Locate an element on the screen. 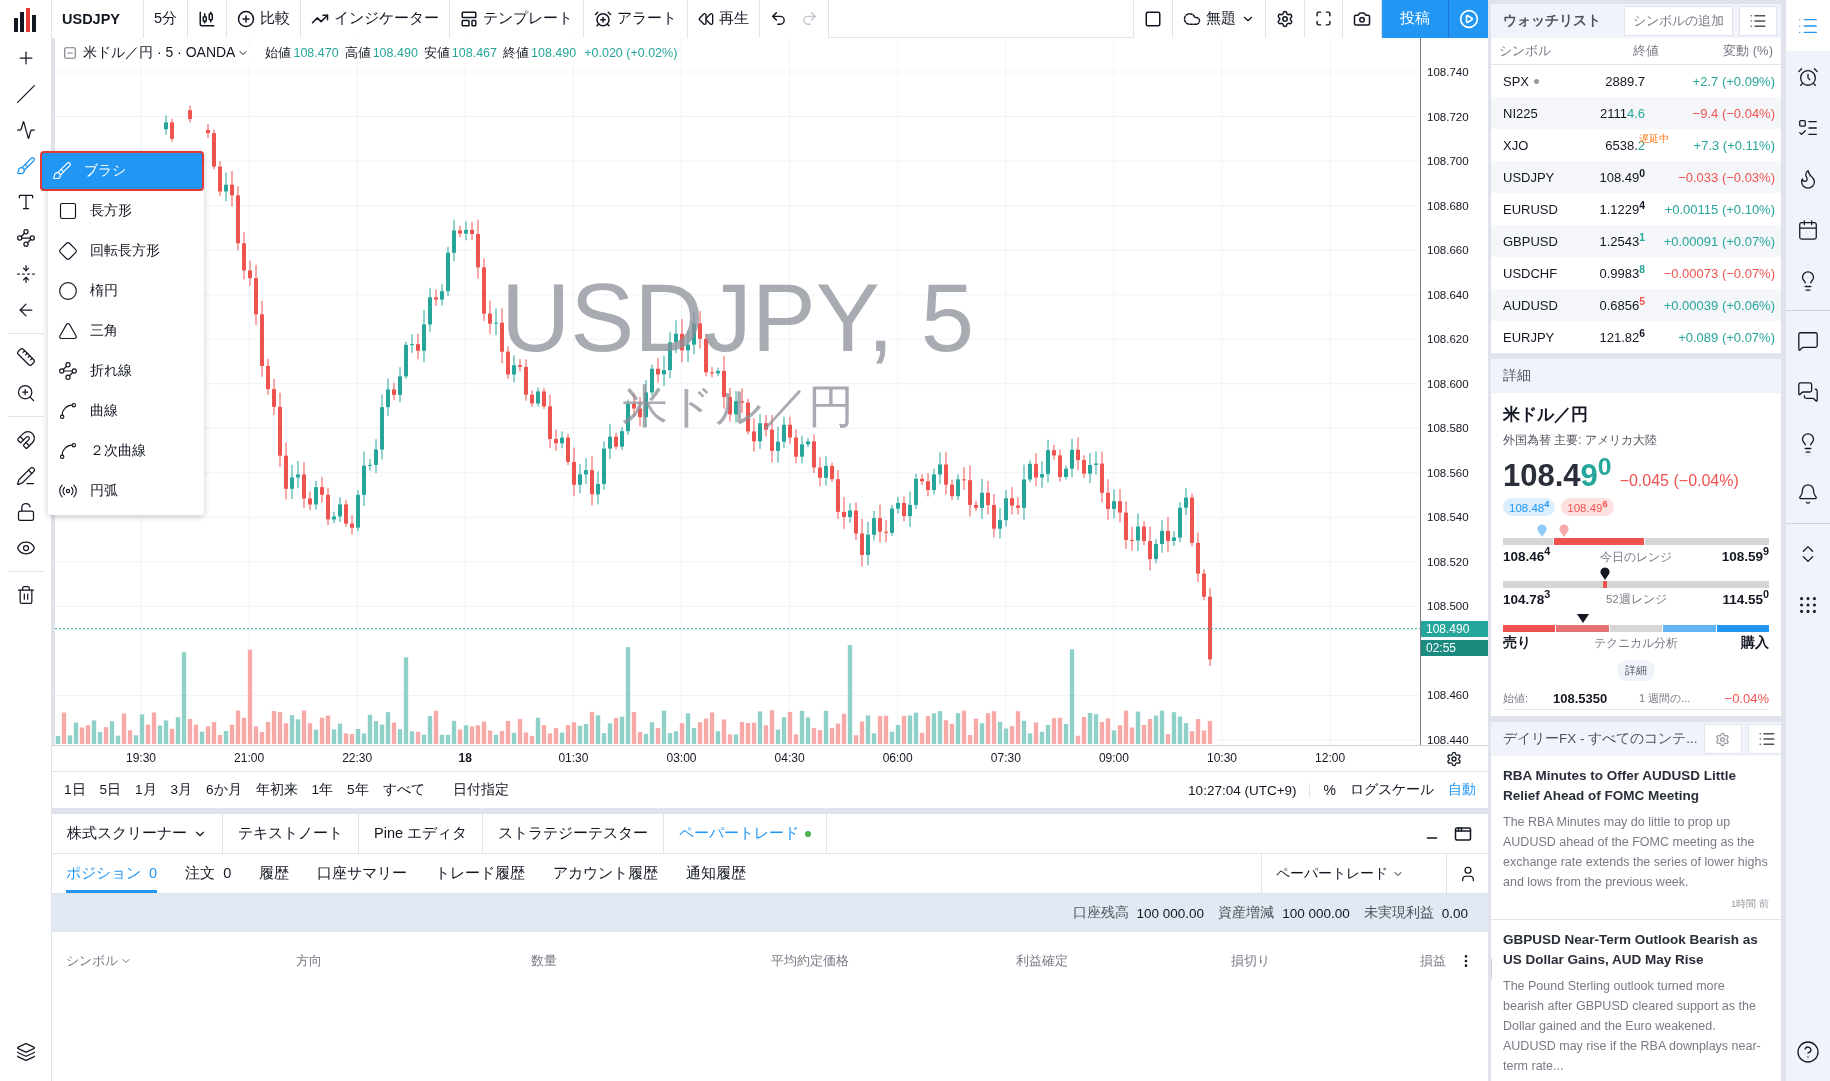  templates-button: テンプレート is located at coordinates (517, 19).